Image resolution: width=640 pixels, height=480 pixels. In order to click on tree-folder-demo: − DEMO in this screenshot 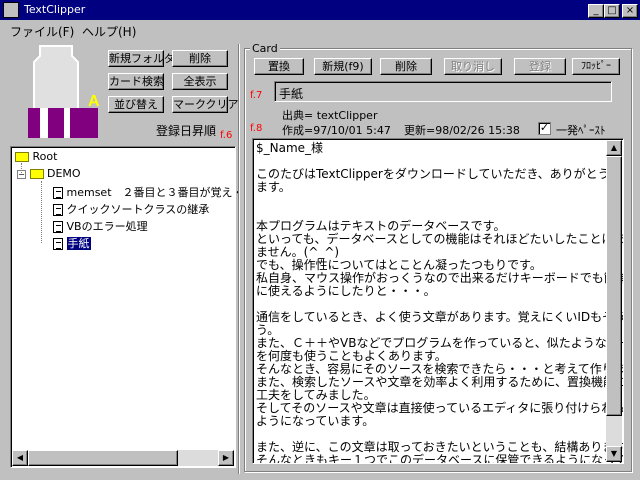, I will do `click(49, 173)`.